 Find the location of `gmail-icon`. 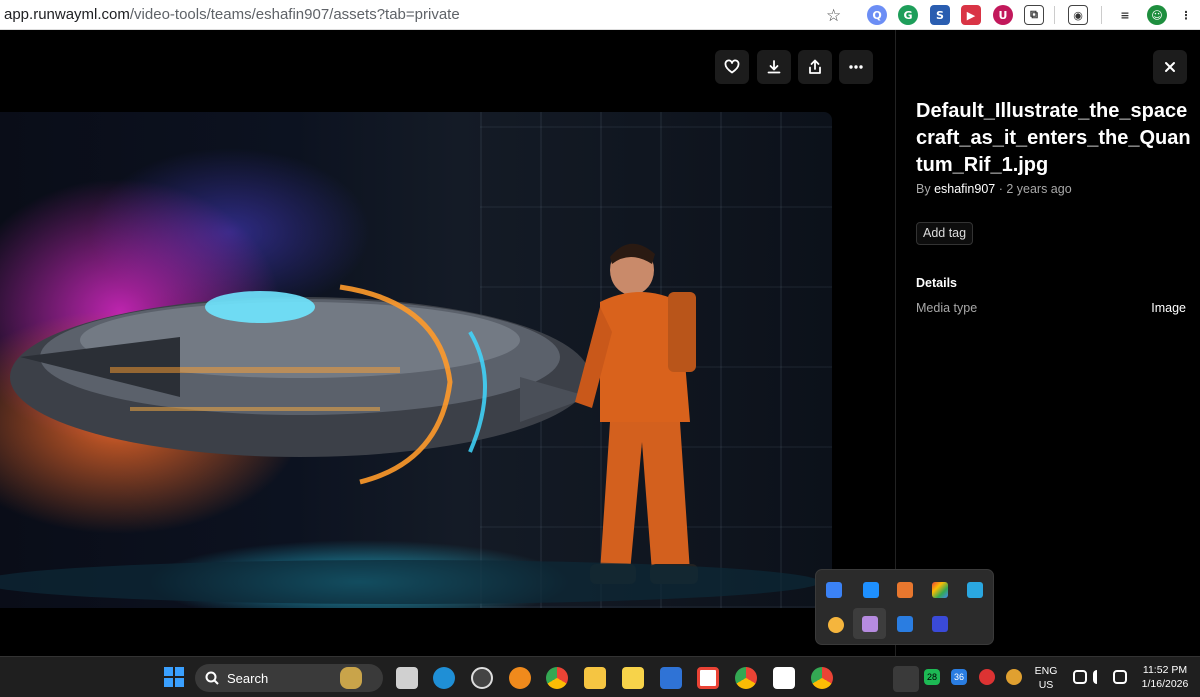

gmail-icon is located at coordinates (708, 678).